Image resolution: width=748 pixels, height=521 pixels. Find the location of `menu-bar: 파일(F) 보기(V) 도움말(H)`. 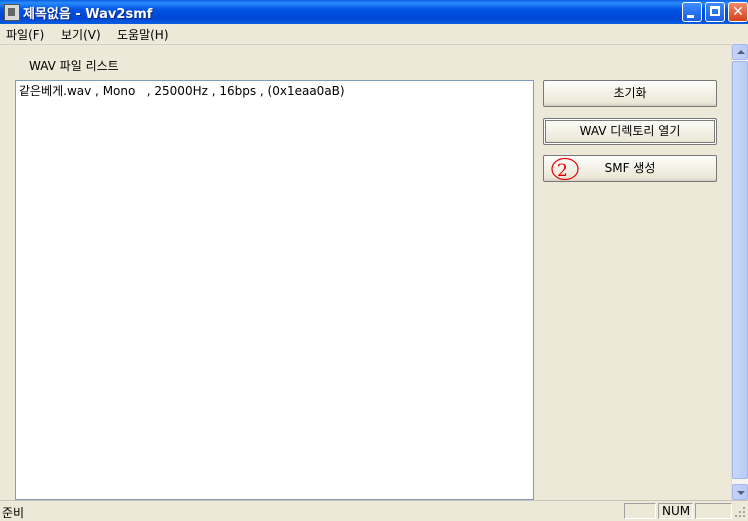

menu-bar: 파일(F) 보기(V) 도움말(H) is located at coordinates (374, 34).